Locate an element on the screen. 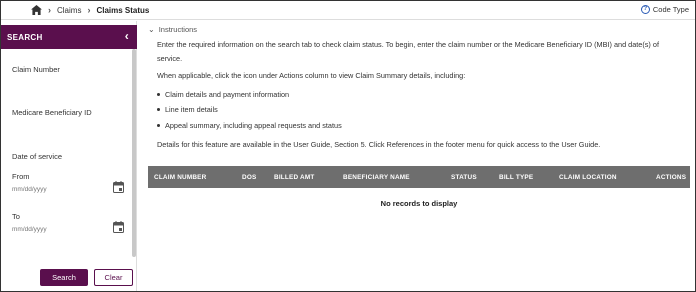 The height and width of the screenshot is (292, 696). sidebar-scrollbar is located at coordinates (134, 153).